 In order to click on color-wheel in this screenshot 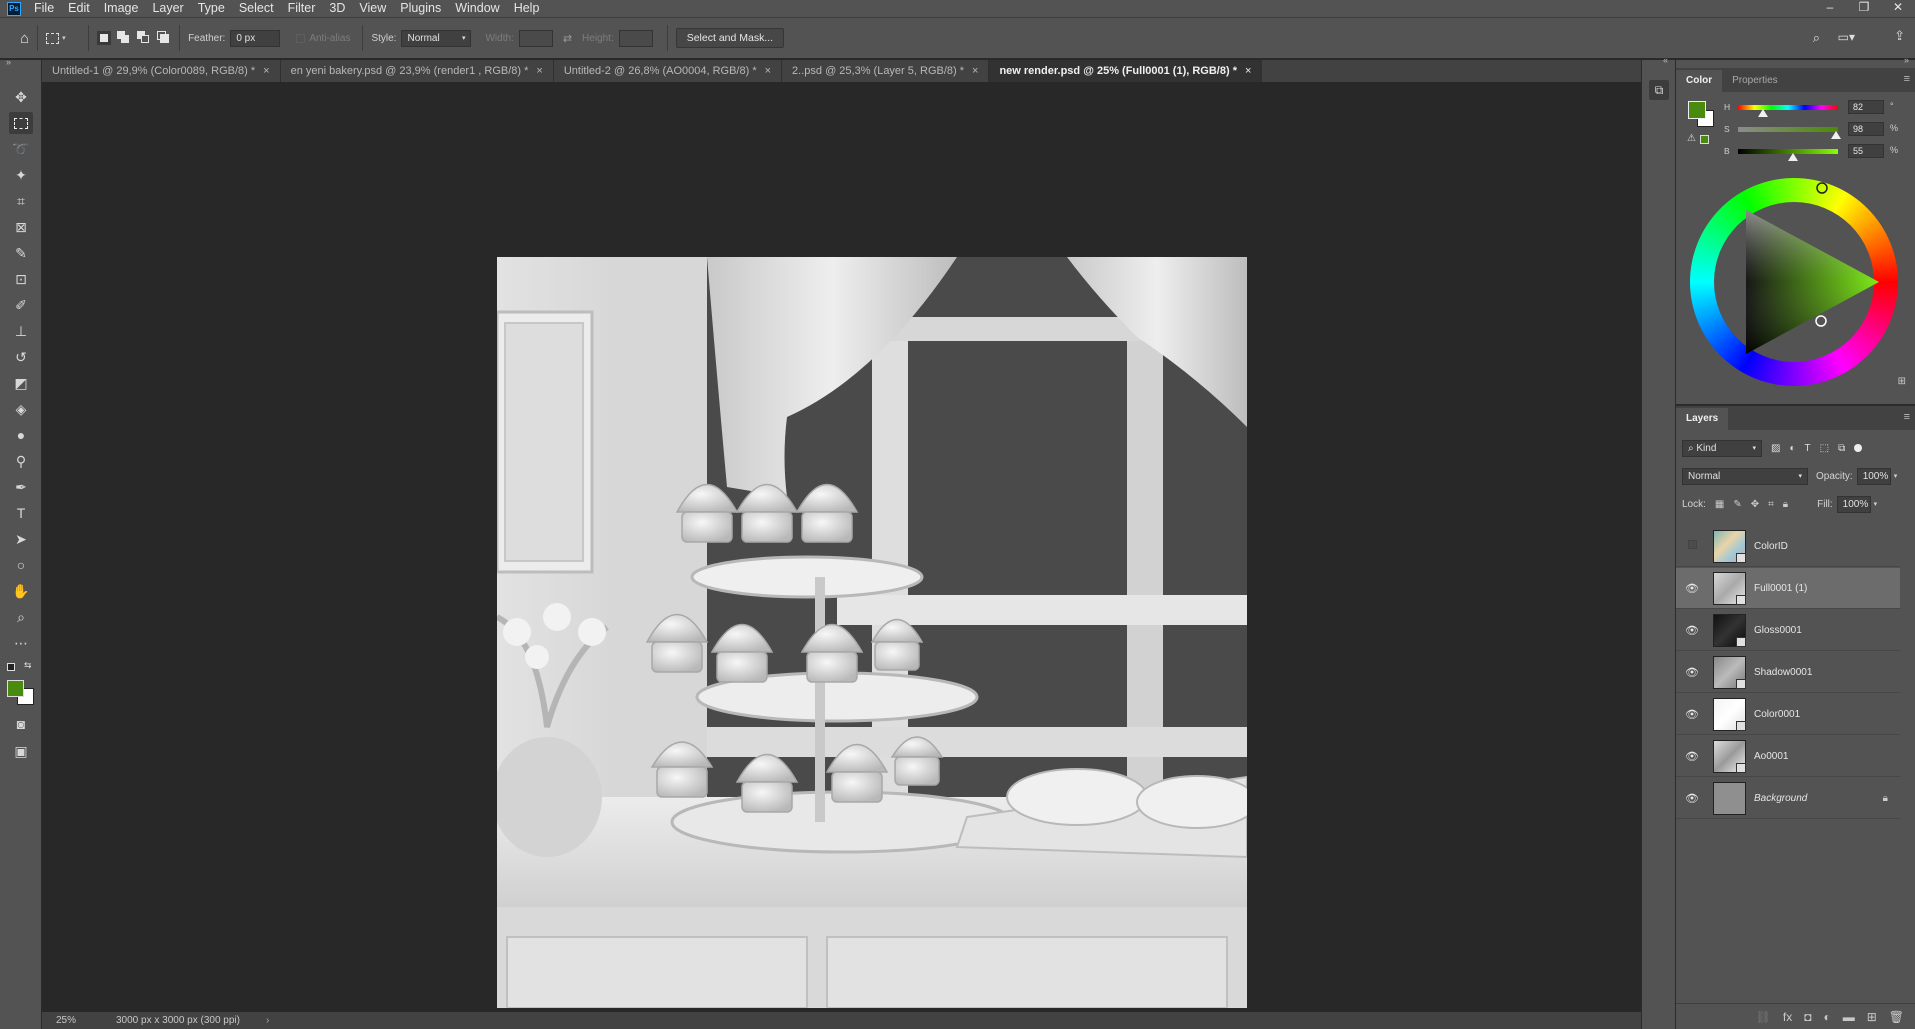, I will do `click(1794, 282)`.